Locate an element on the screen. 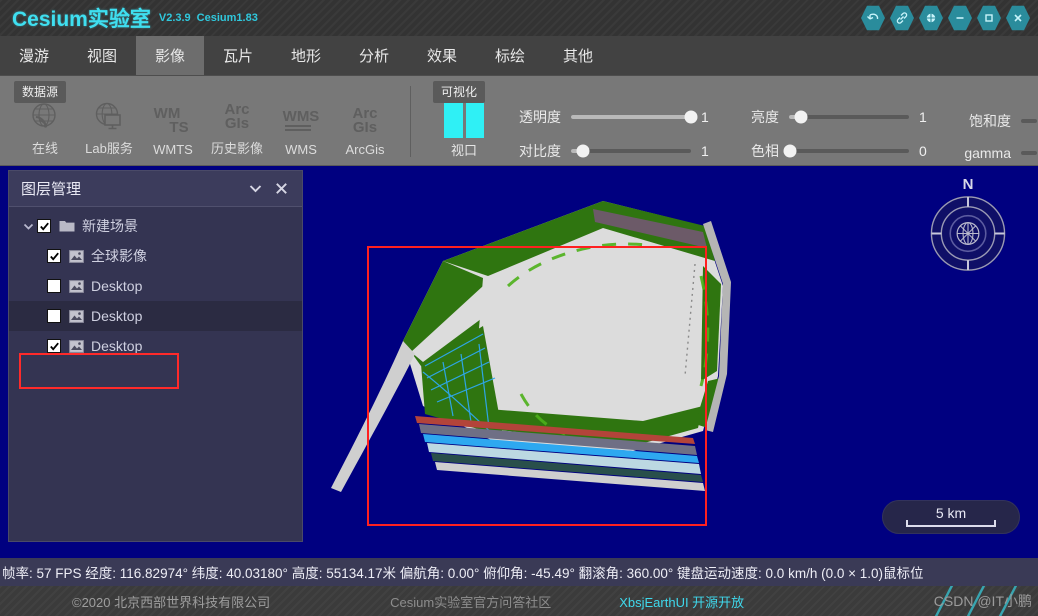 The image size is (1038, 616). slider-thumb-brightness is located at coordinates (801, 117).